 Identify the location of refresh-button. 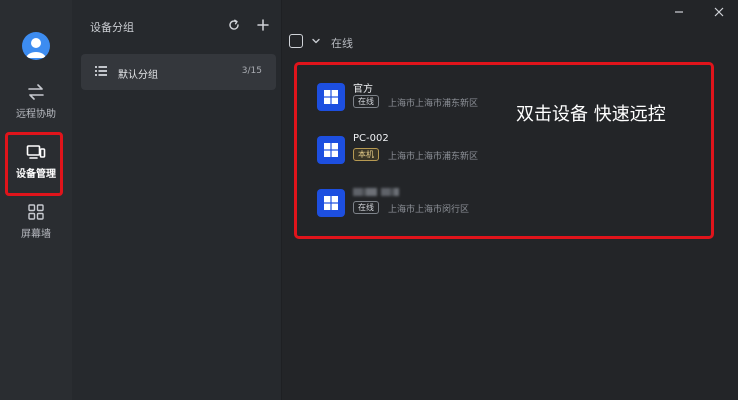
(234, 25).